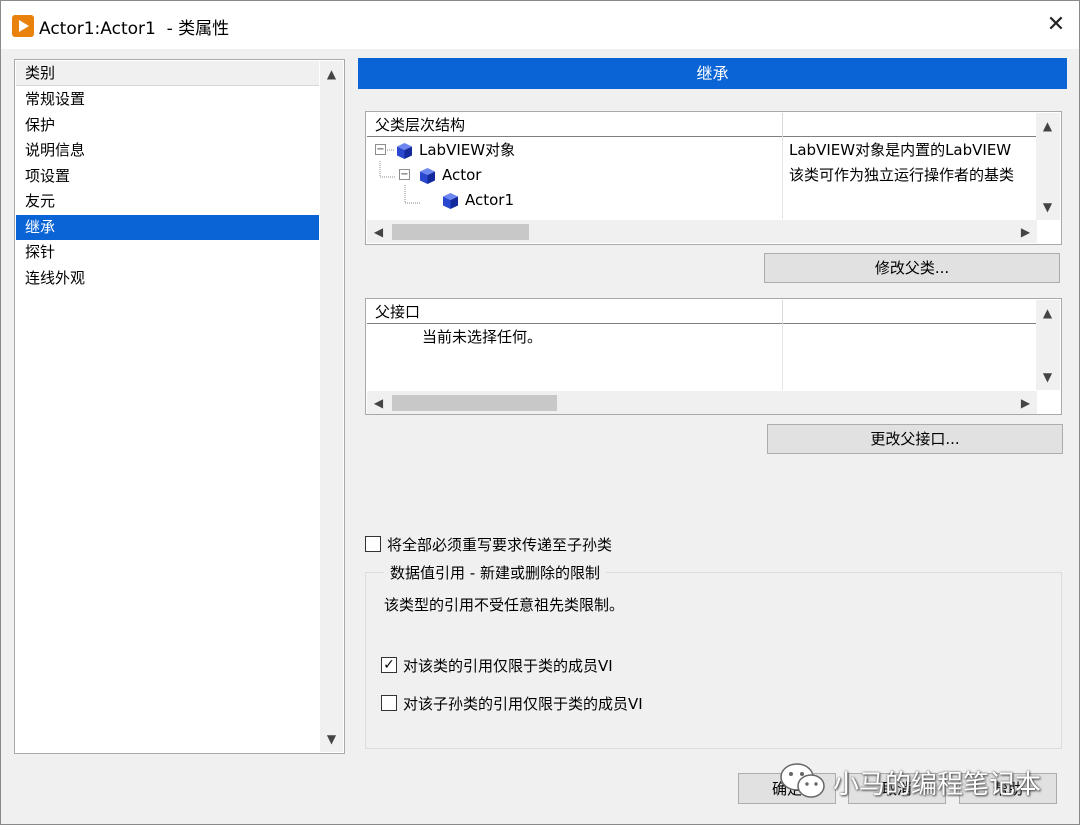  I want to click on restrict-descendant-refs-checkbox, so click(389, 703).